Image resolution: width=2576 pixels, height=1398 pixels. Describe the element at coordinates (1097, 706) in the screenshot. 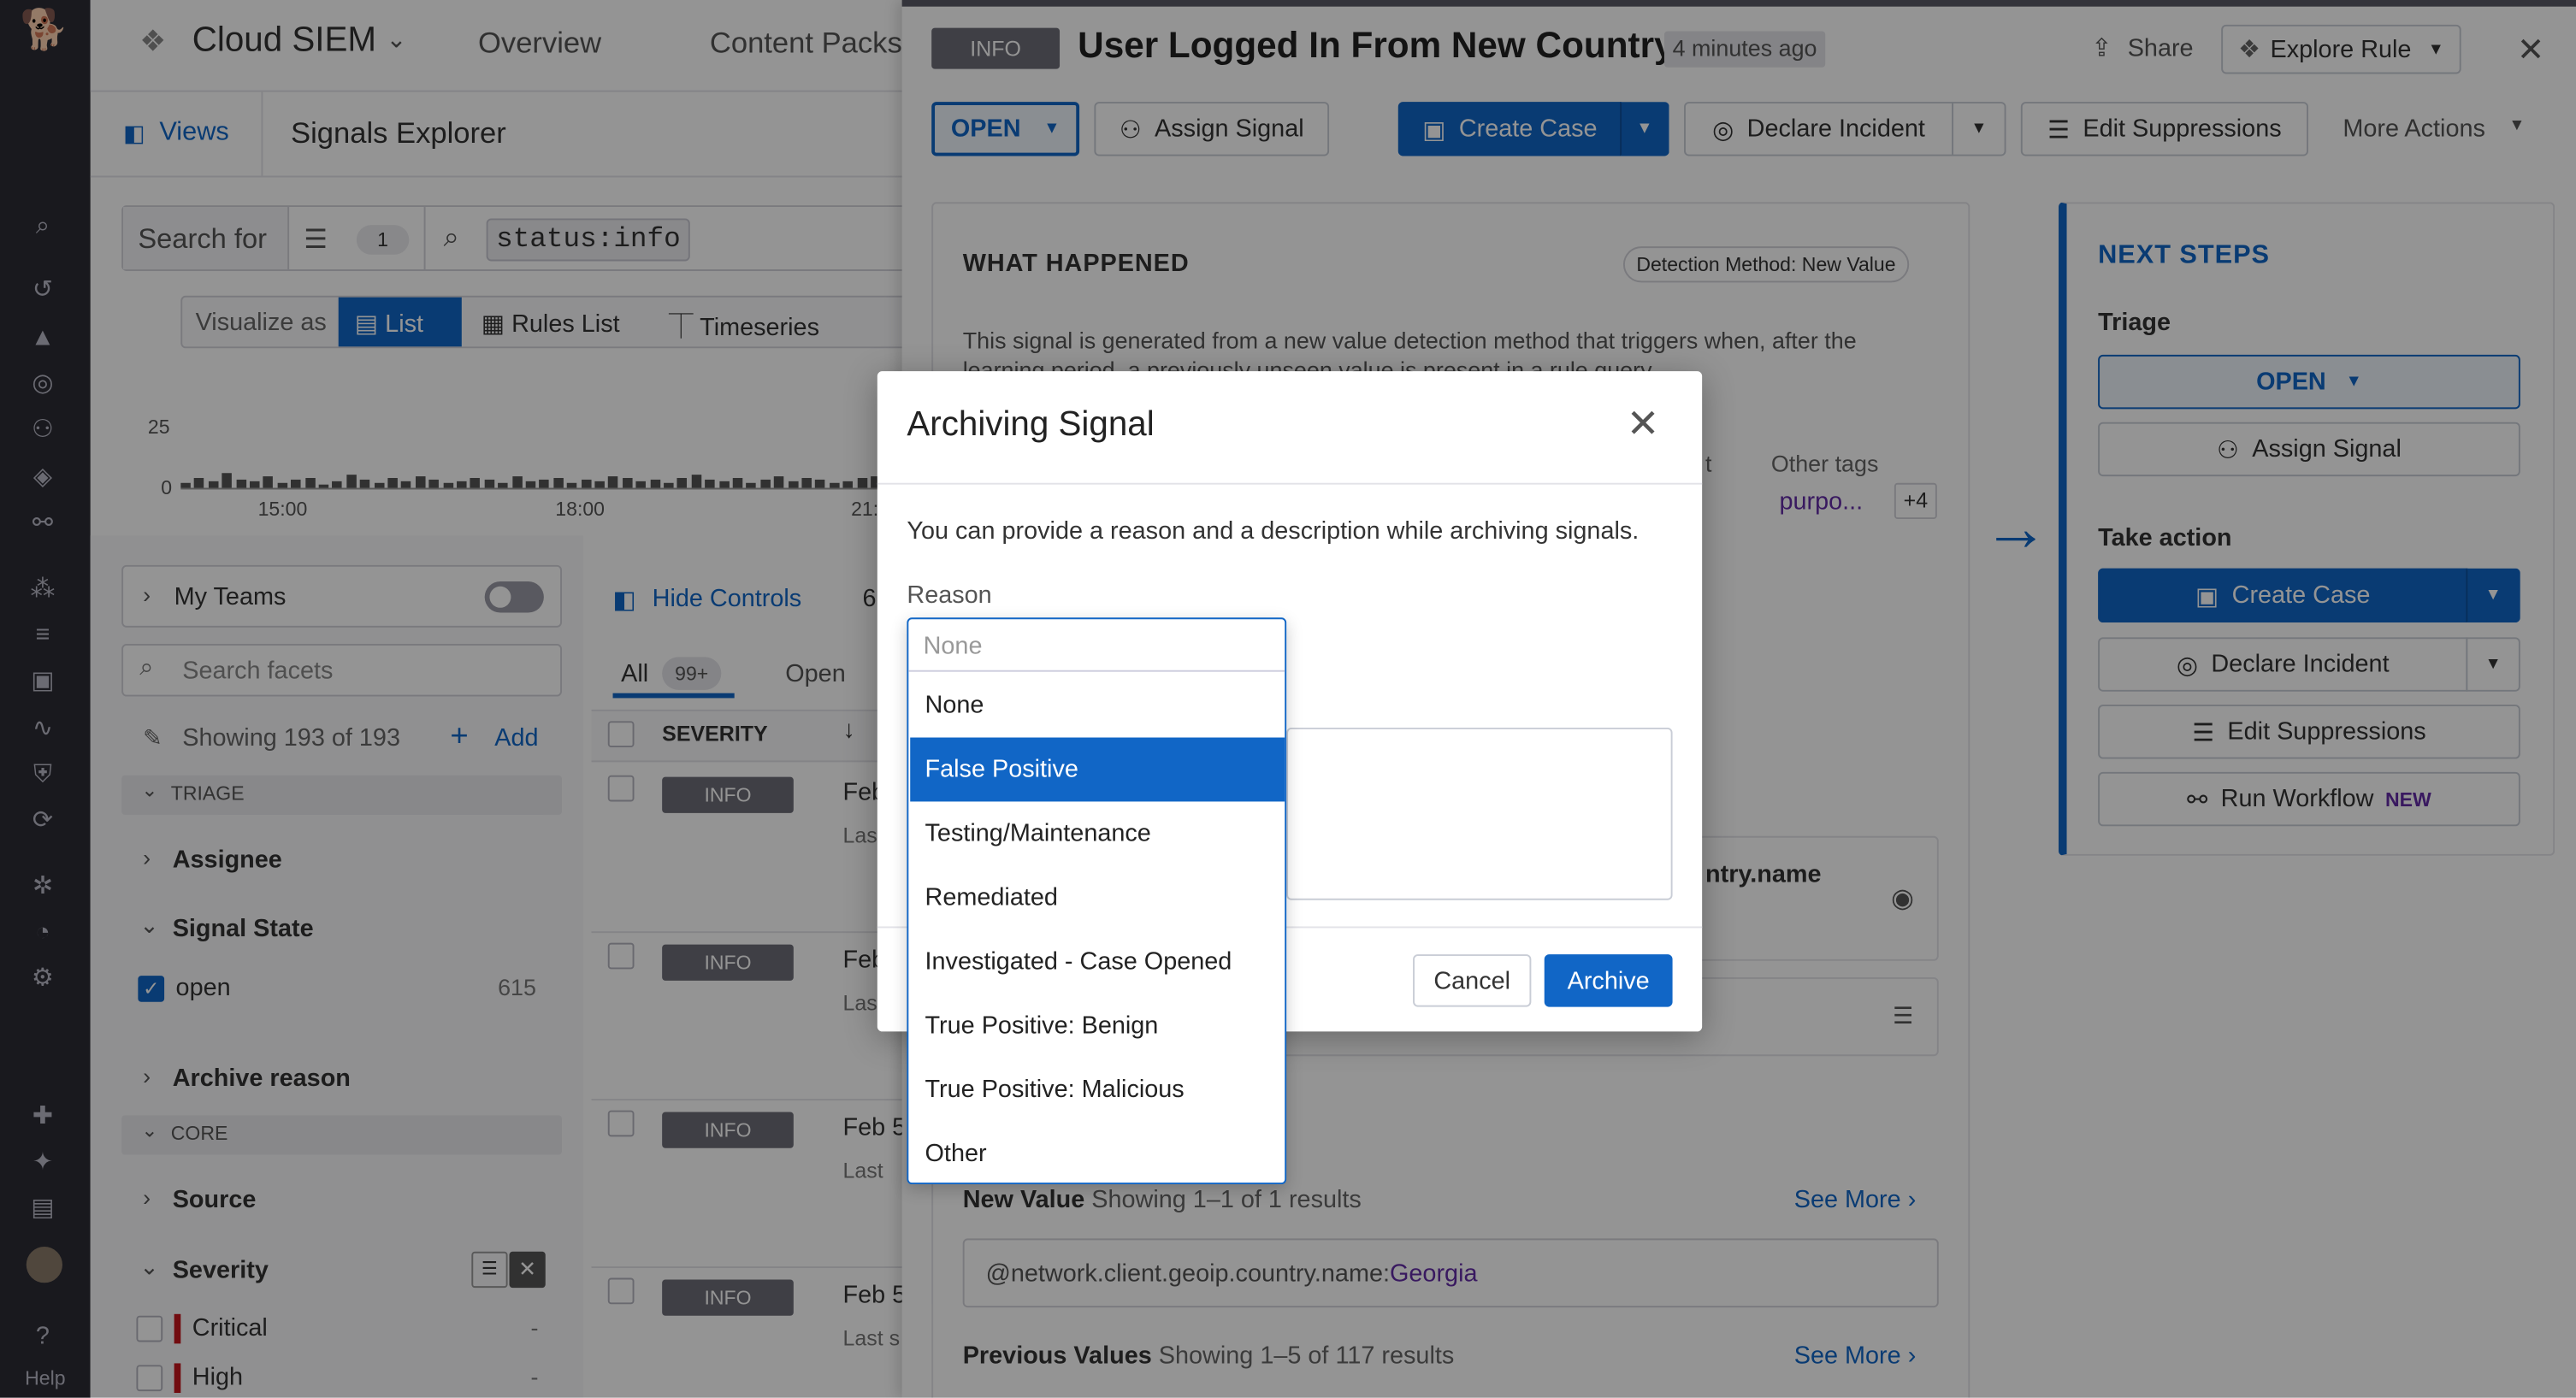

I see `reason-option: None` at that location.